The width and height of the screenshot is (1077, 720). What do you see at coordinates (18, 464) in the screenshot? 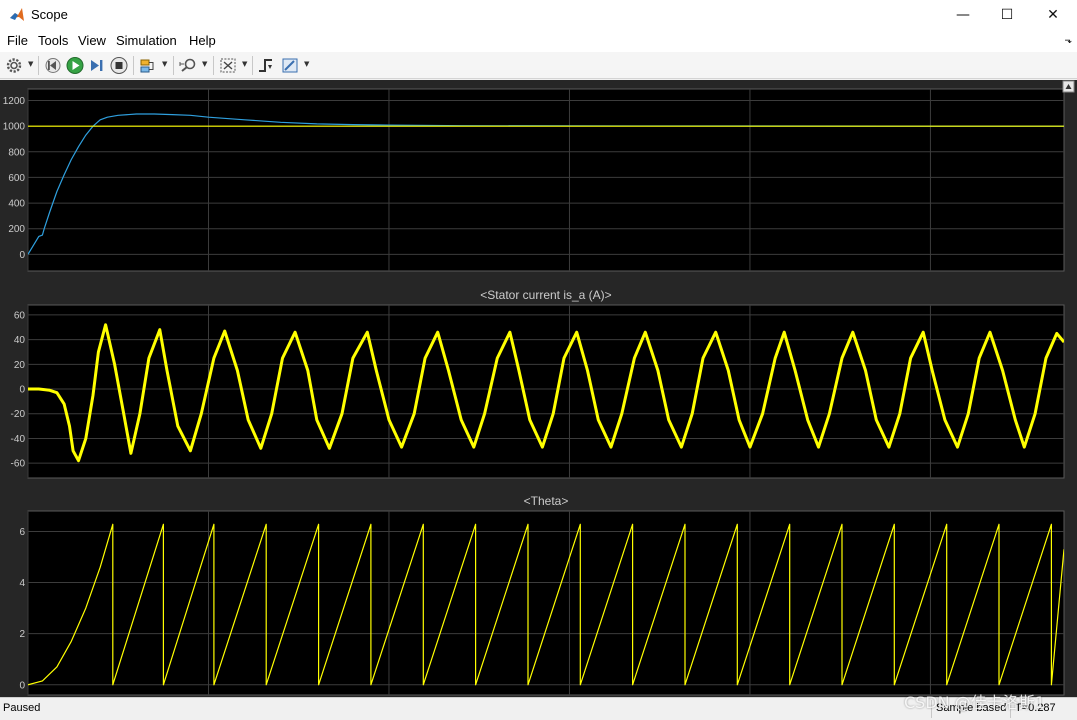
I see `y-tick-label: -60` at bounding box center [18, 464].